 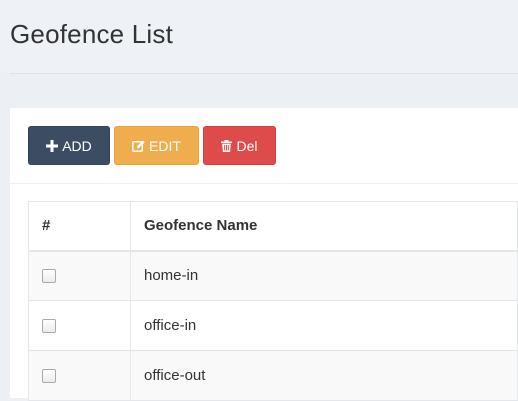 I want to click on box-divider, so click(x=264, y=183).